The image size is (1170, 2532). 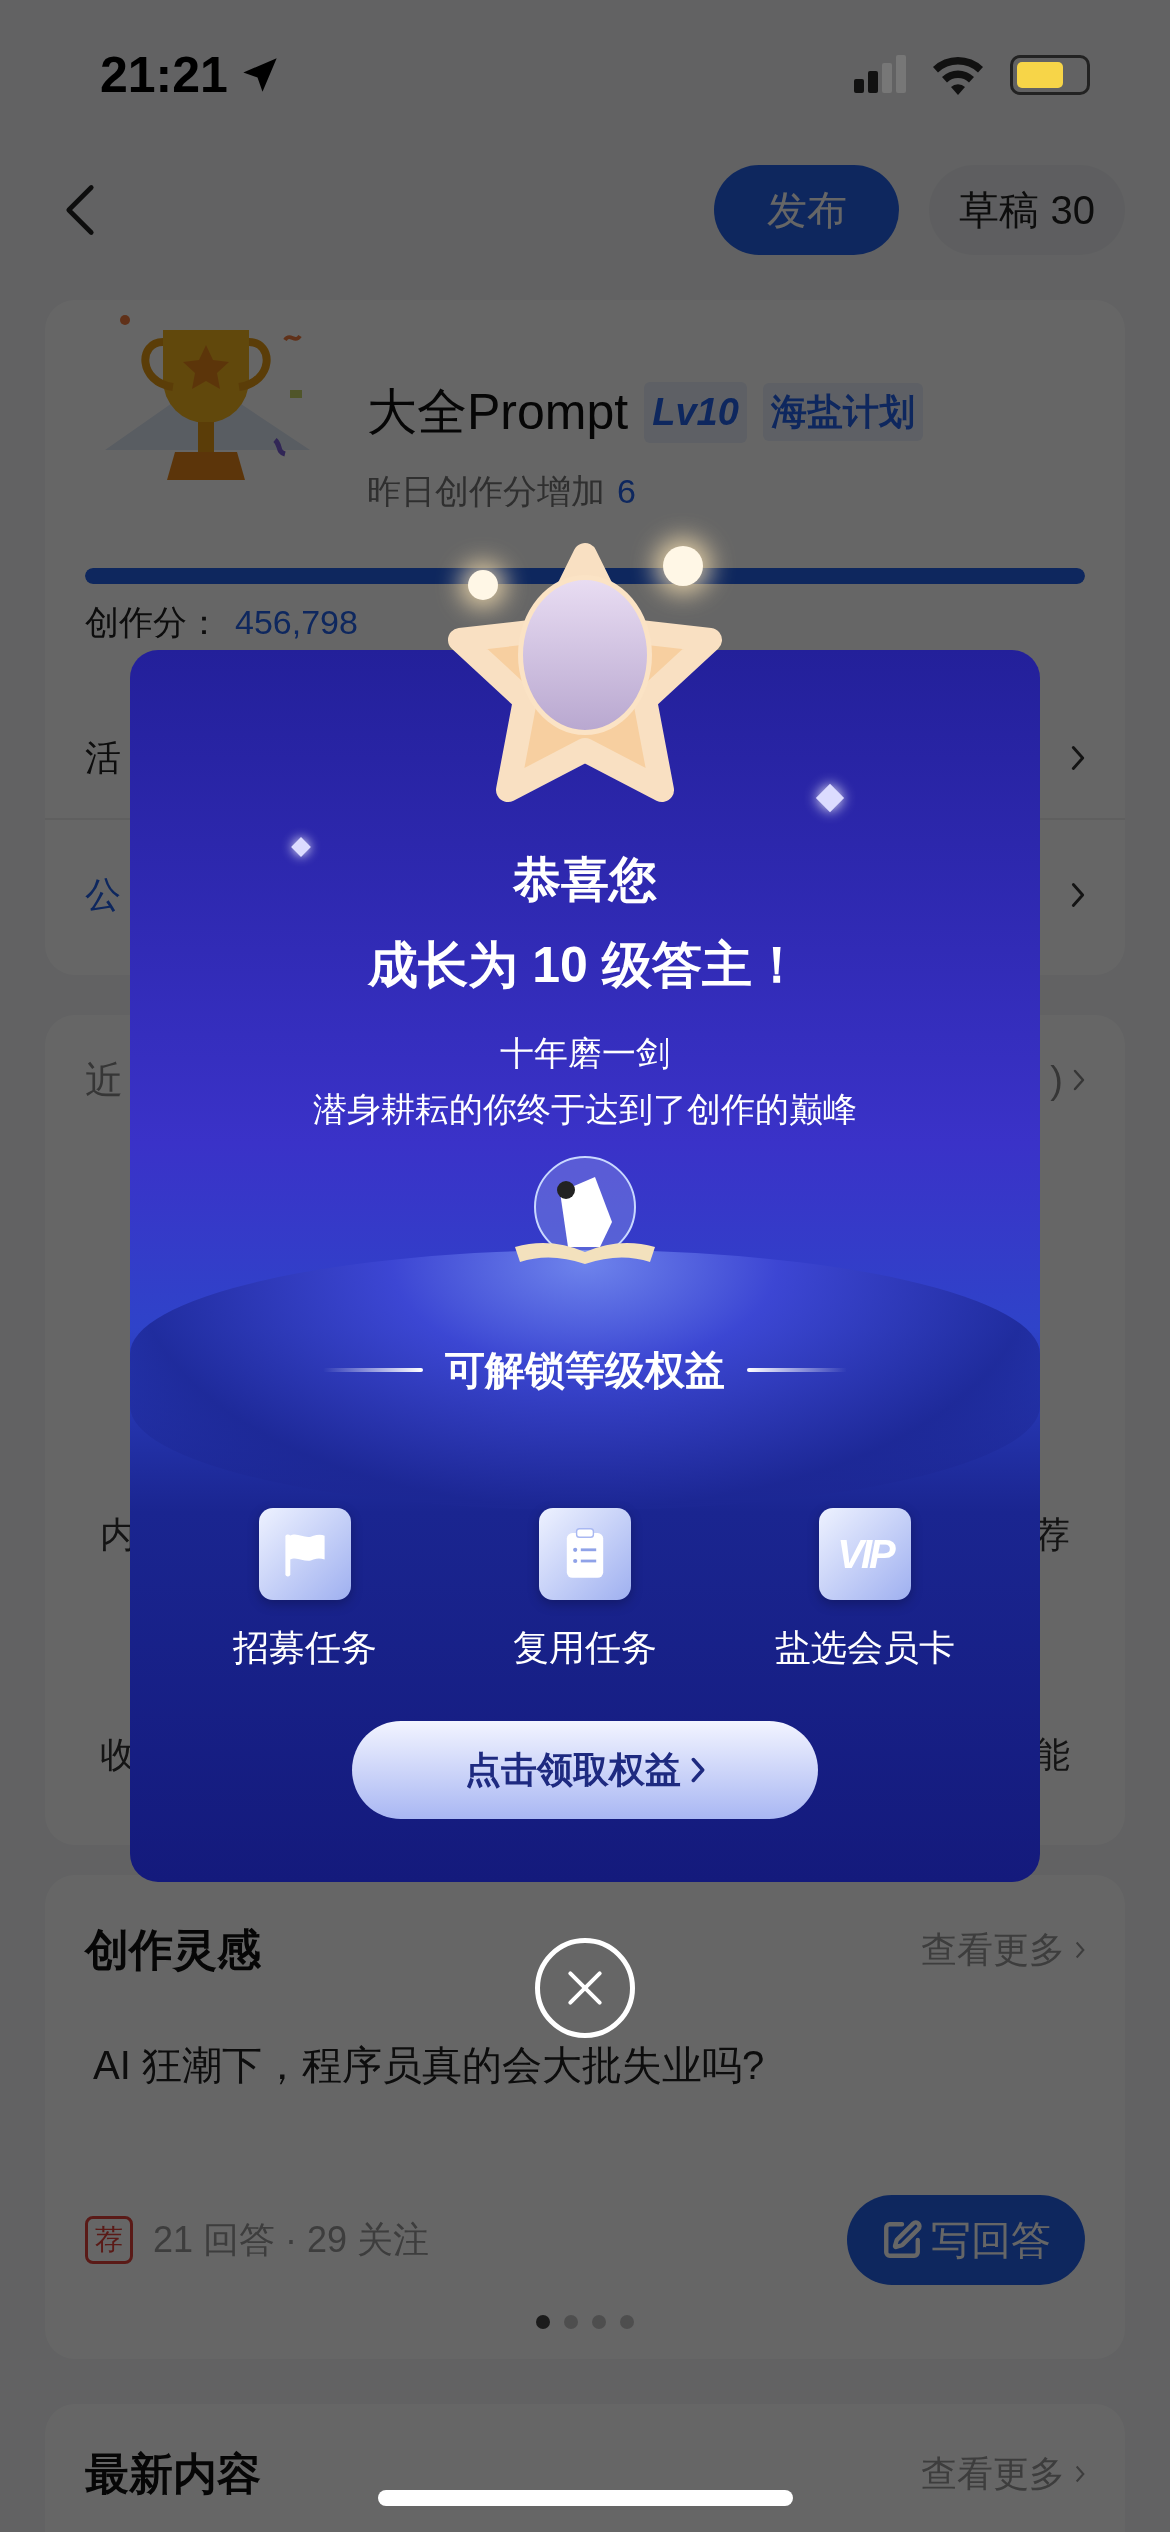 What do you see at coordinates (103, 895) in the screenshot?
I see `row-label: 公` at bounding box center [103, 895].